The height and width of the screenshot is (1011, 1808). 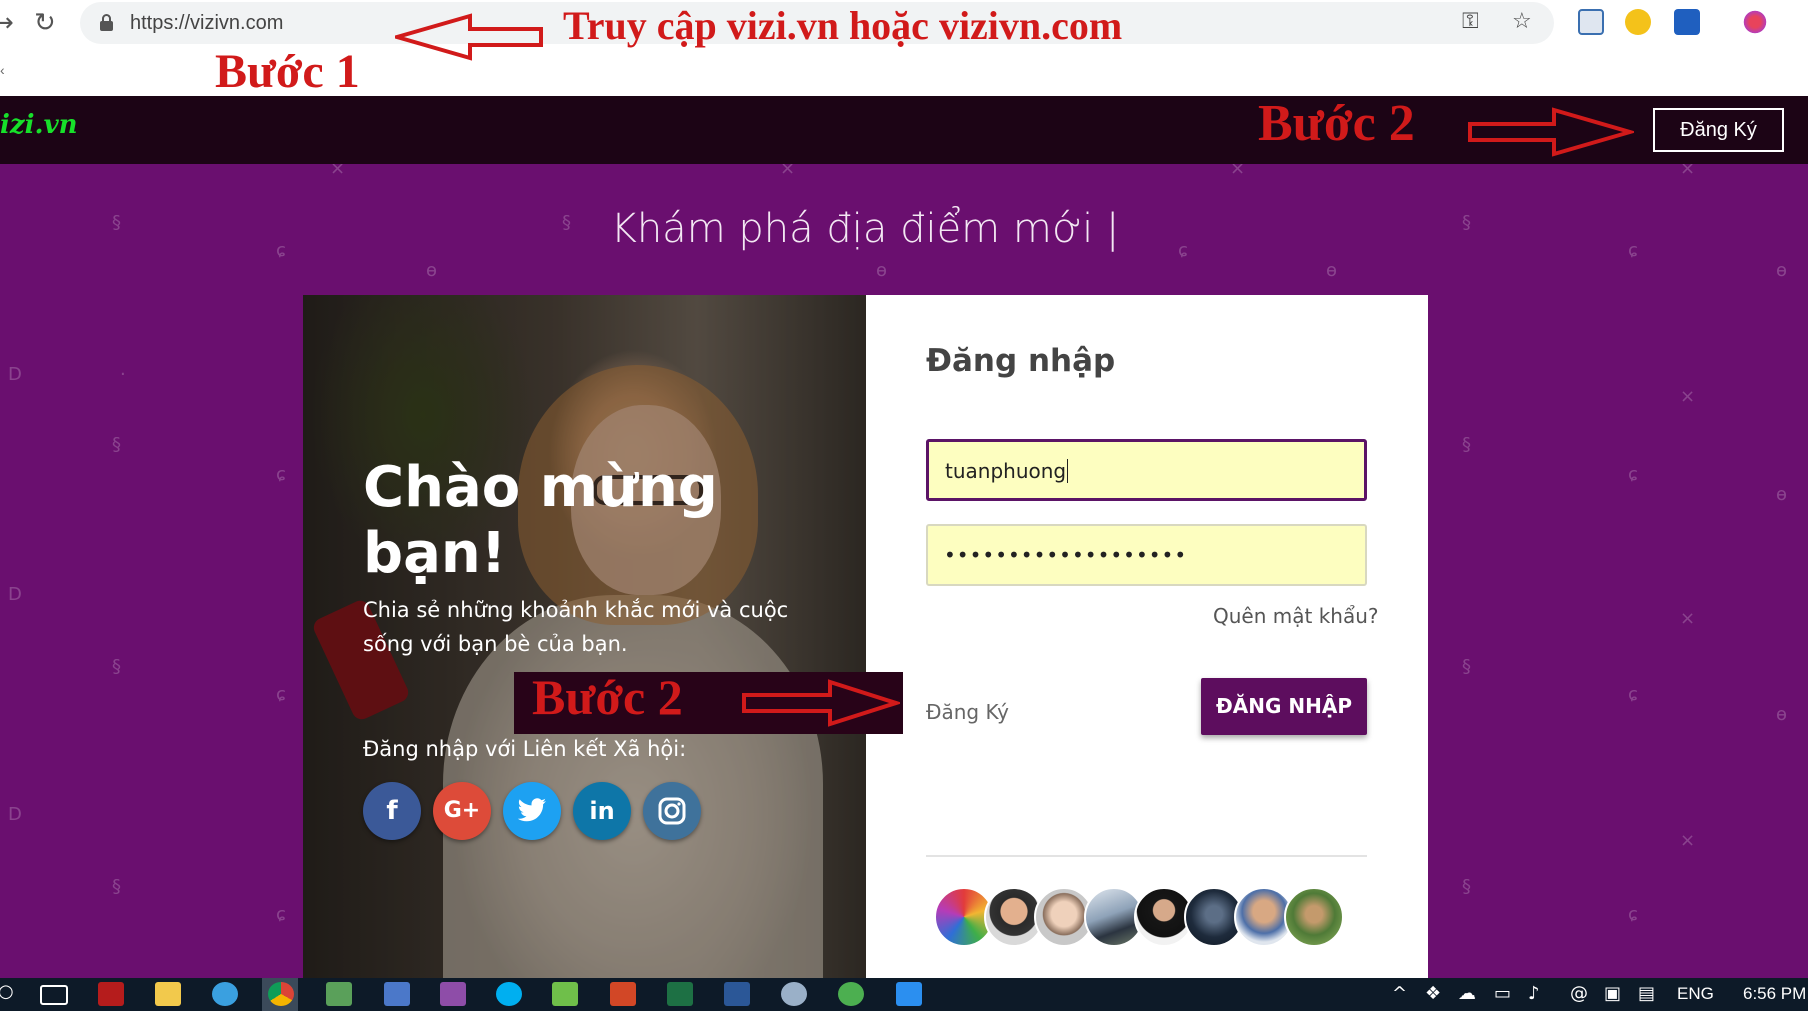 I want to click on system-clock: 6:56 PM, so click(x=1774, y=994).